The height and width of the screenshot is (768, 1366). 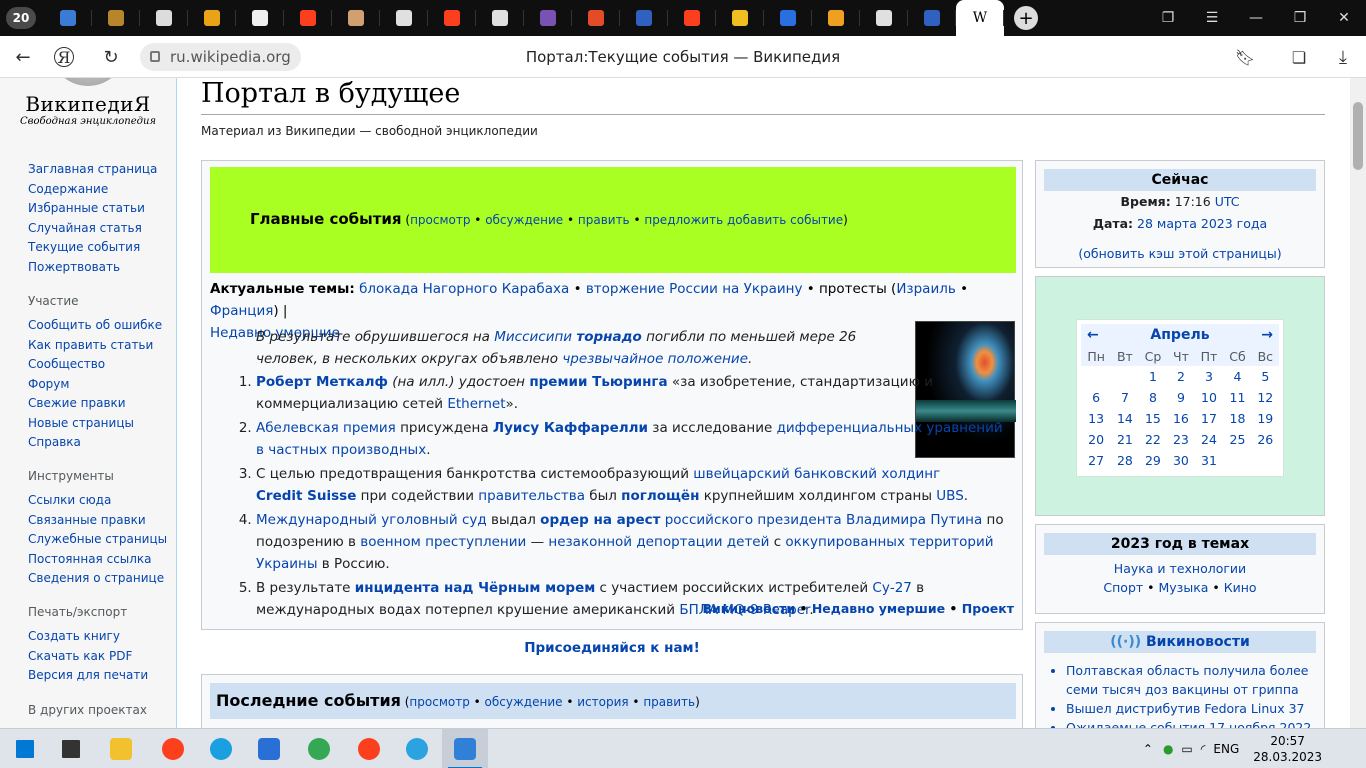 What do you see at coordinates (1299, 57) in the screenshot?
I see `collections-icon: ❏` at bounding box center [1299, 57].